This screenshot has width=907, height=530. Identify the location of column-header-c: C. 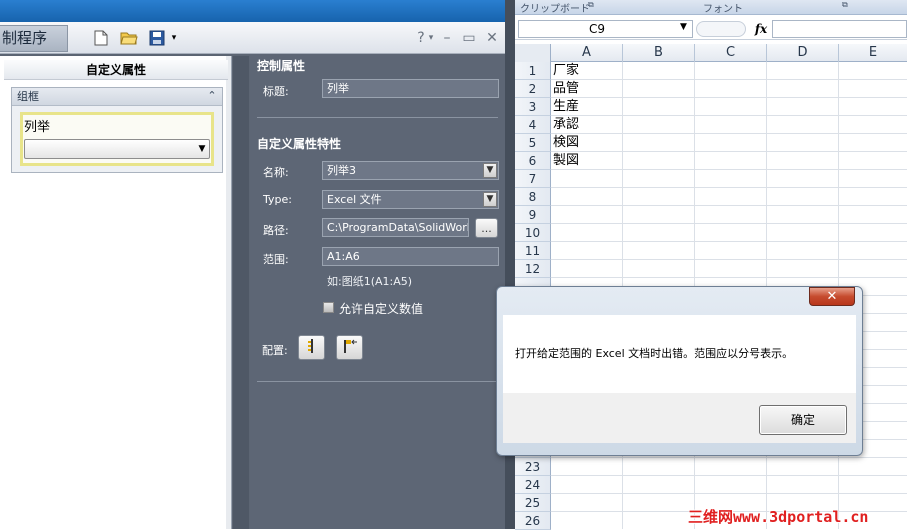
(731, 53).